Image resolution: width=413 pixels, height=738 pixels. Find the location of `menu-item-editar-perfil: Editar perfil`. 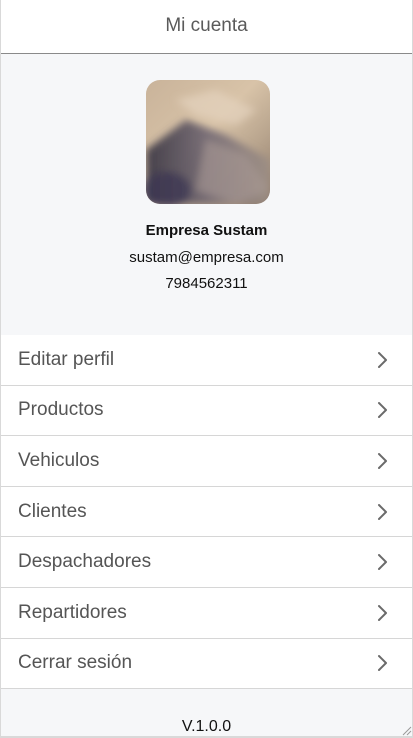

menu-item-editar-perfil: Editar perfil is located at coordinates (206, 360).